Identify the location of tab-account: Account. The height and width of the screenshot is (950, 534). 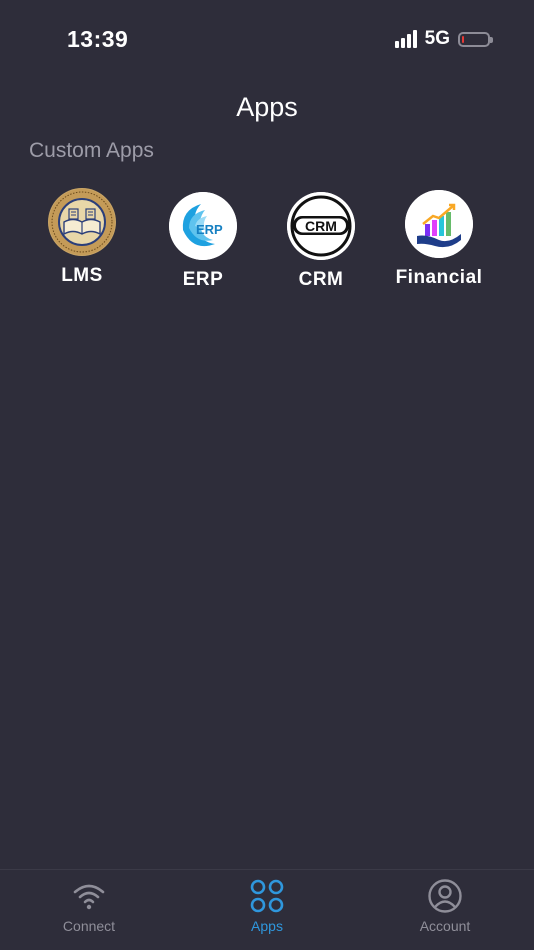
(445, 906).